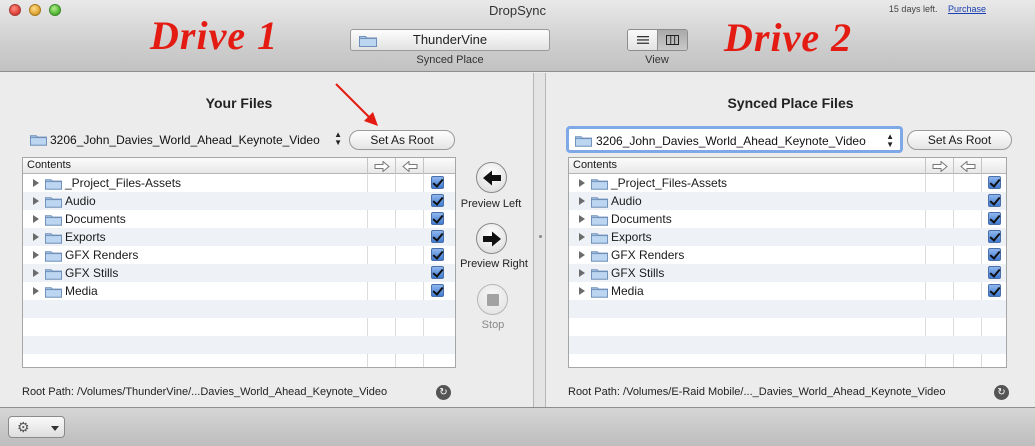  I want to click on purchase-link: Purchase, so click(967, 9).